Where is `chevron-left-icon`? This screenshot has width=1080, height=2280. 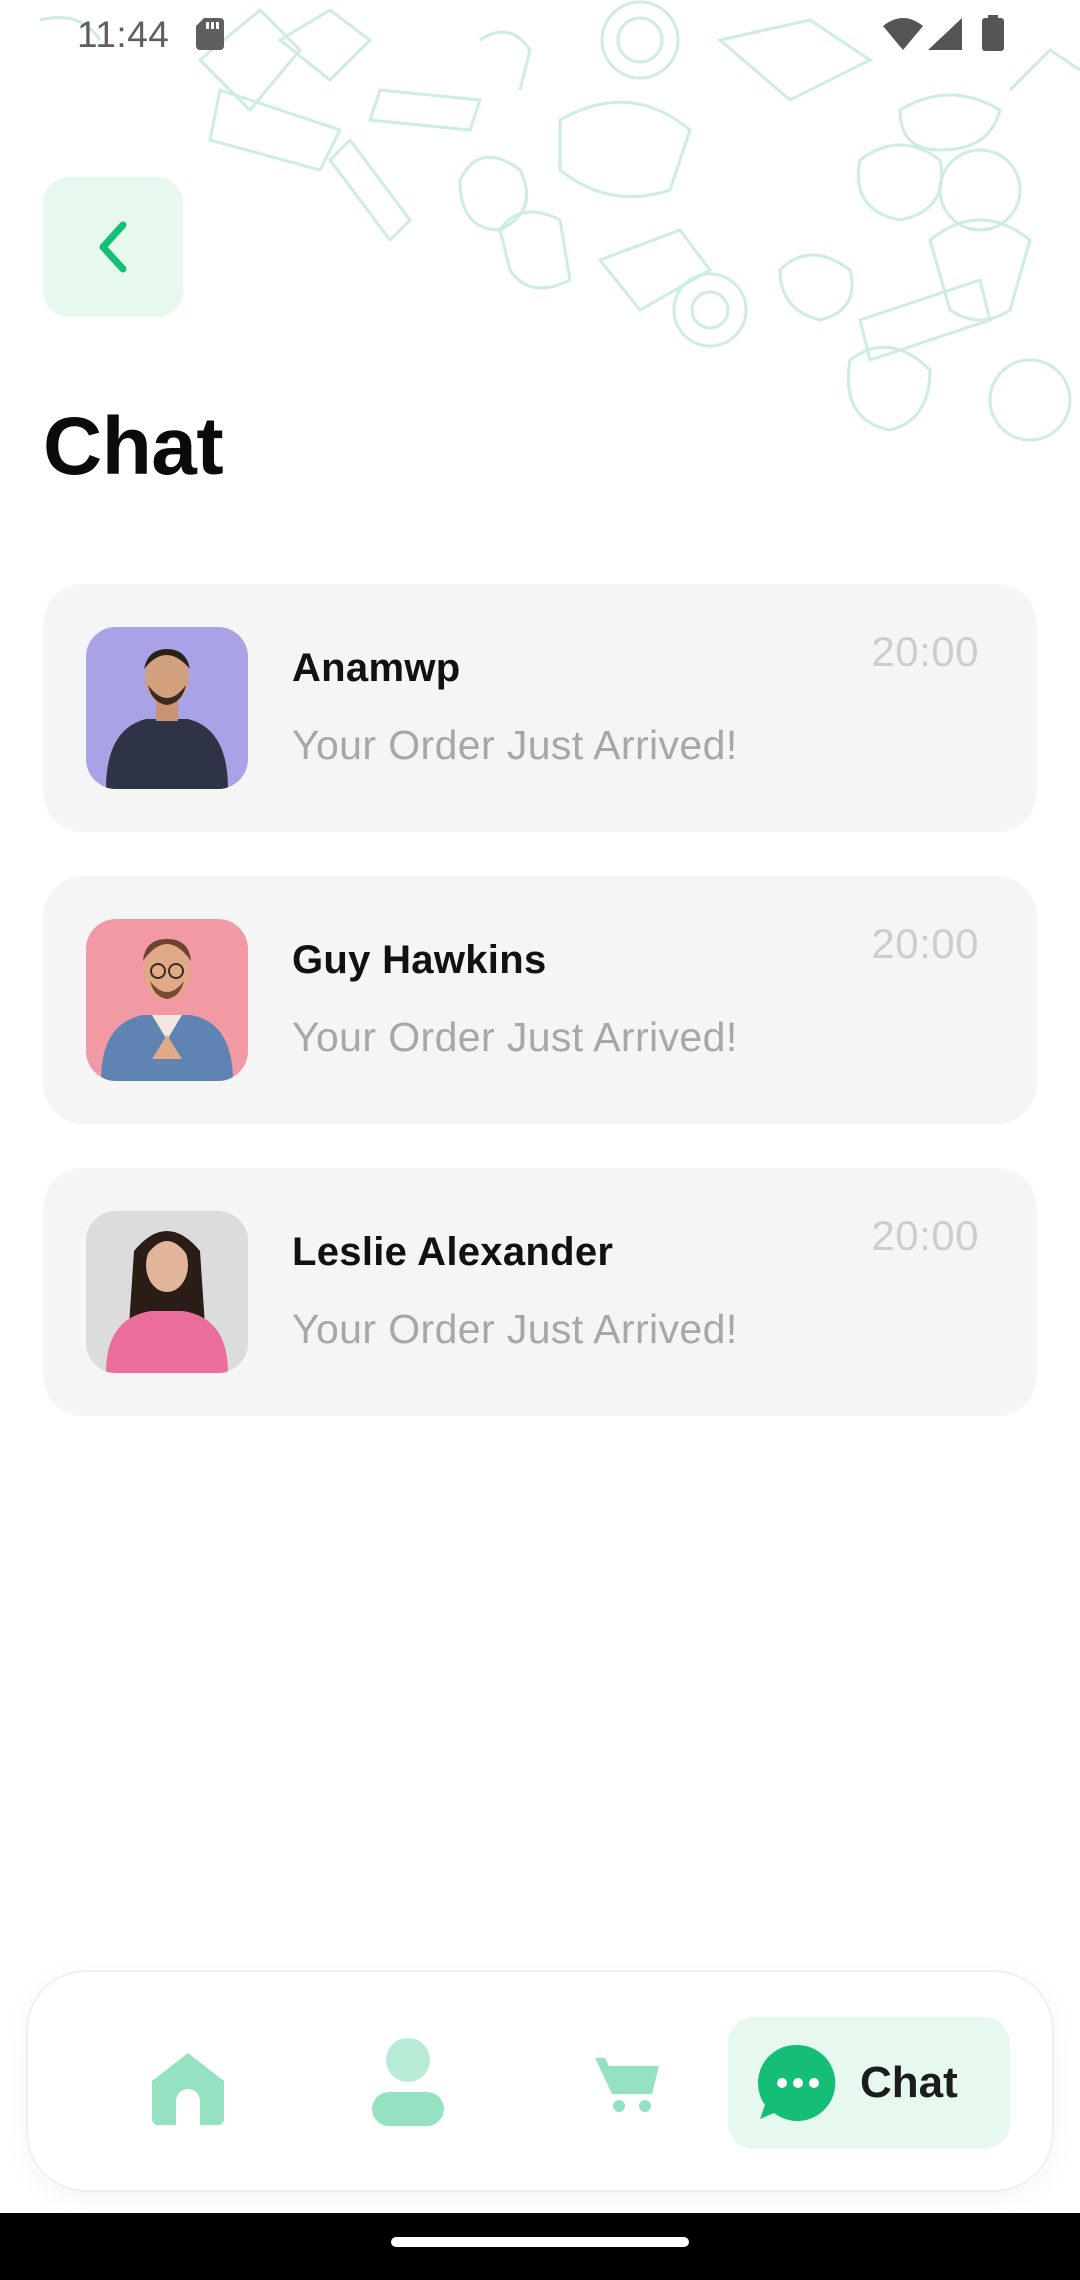 chevron-left-icon is located at coordinates (113, 247).